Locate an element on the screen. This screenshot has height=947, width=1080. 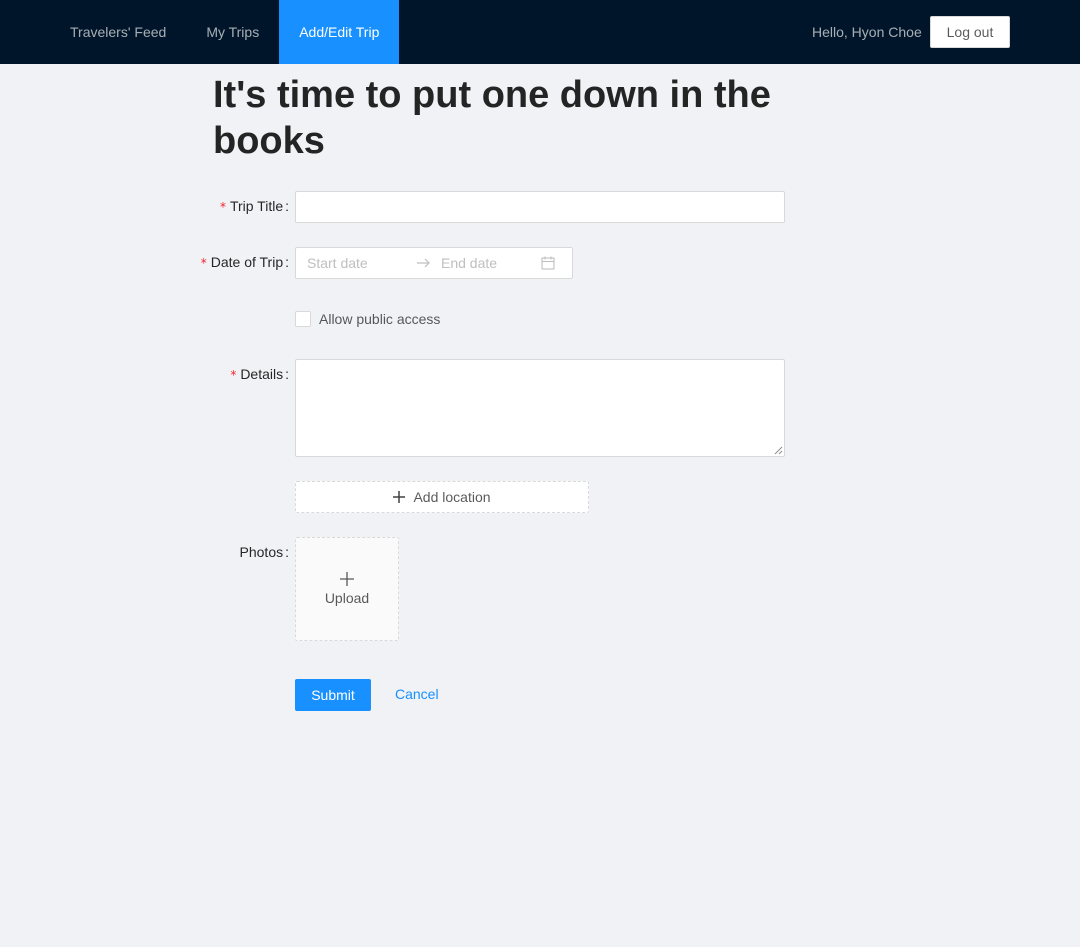
resize-handle-icon is located at coordinates (778, 450).